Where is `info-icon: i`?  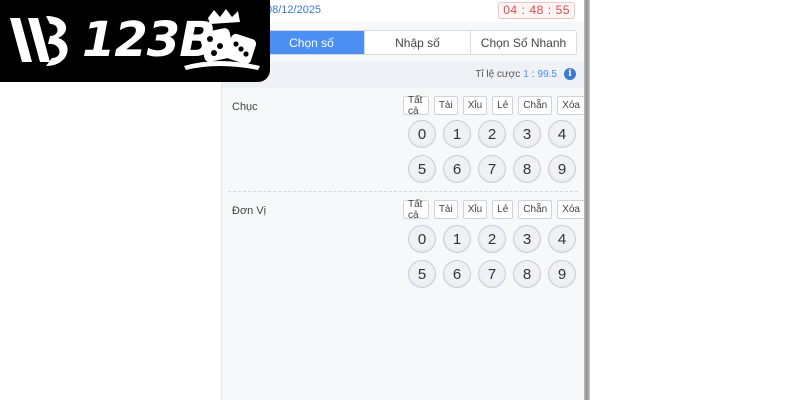
info-icon: i is located at coordinates (570, 74).